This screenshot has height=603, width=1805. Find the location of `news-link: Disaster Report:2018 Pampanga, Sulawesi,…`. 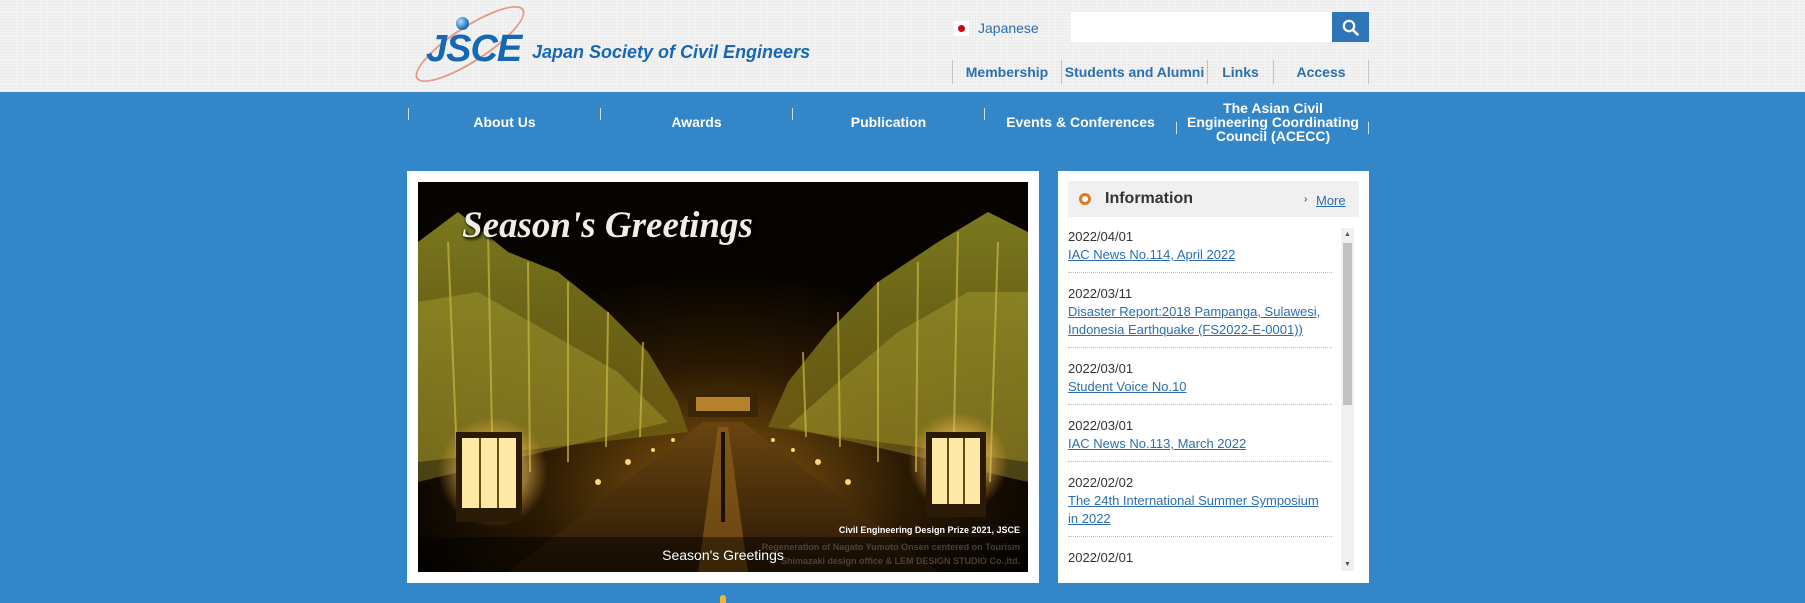

news-link: Disaster Report:2018 Pampanga, Sulawesi,… is located at coordinates (1200, 321).